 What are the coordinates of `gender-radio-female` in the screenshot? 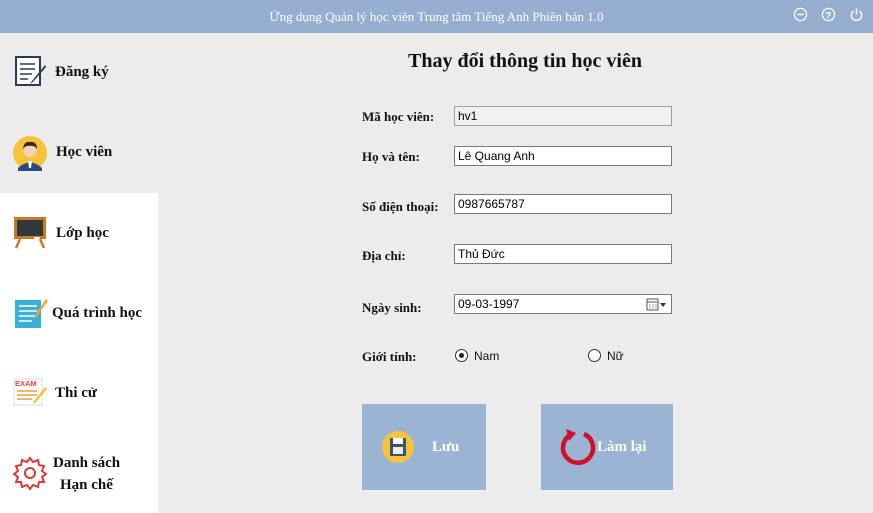 It's located at (594, 355).